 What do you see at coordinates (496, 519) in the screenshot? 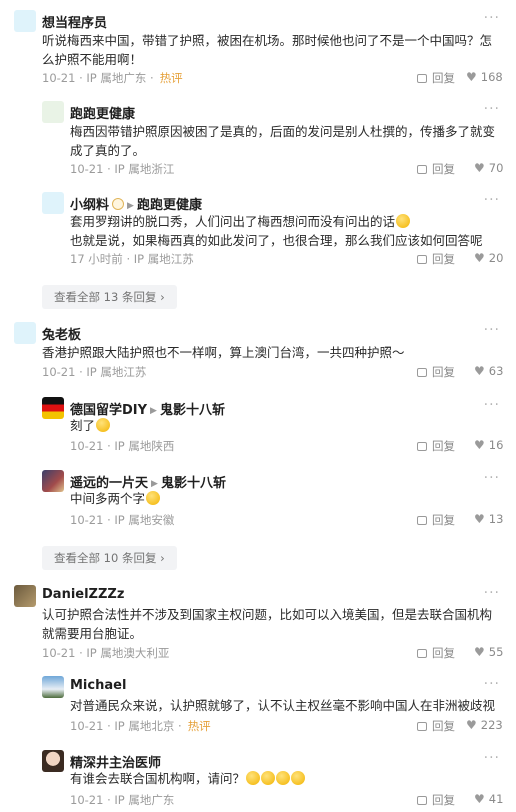
I see `like-count: 13` at bounding box center [496, 519].